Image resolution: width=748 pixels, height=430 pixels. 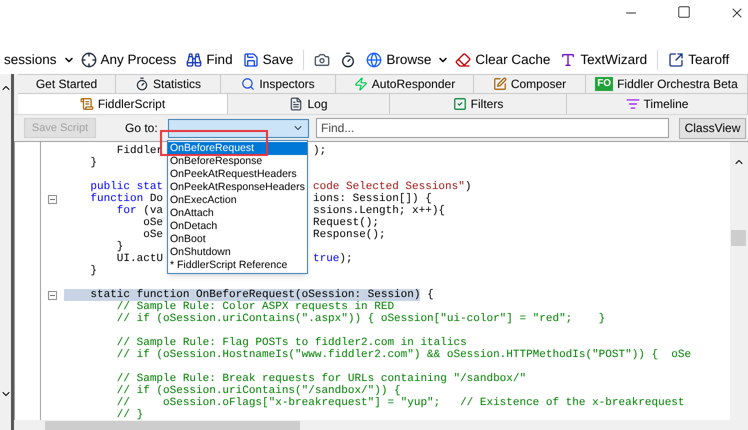 What do you see at coordinates (463, 60) in the screenshot?
I see `eraser-icon` at bounding box center [463, 60].